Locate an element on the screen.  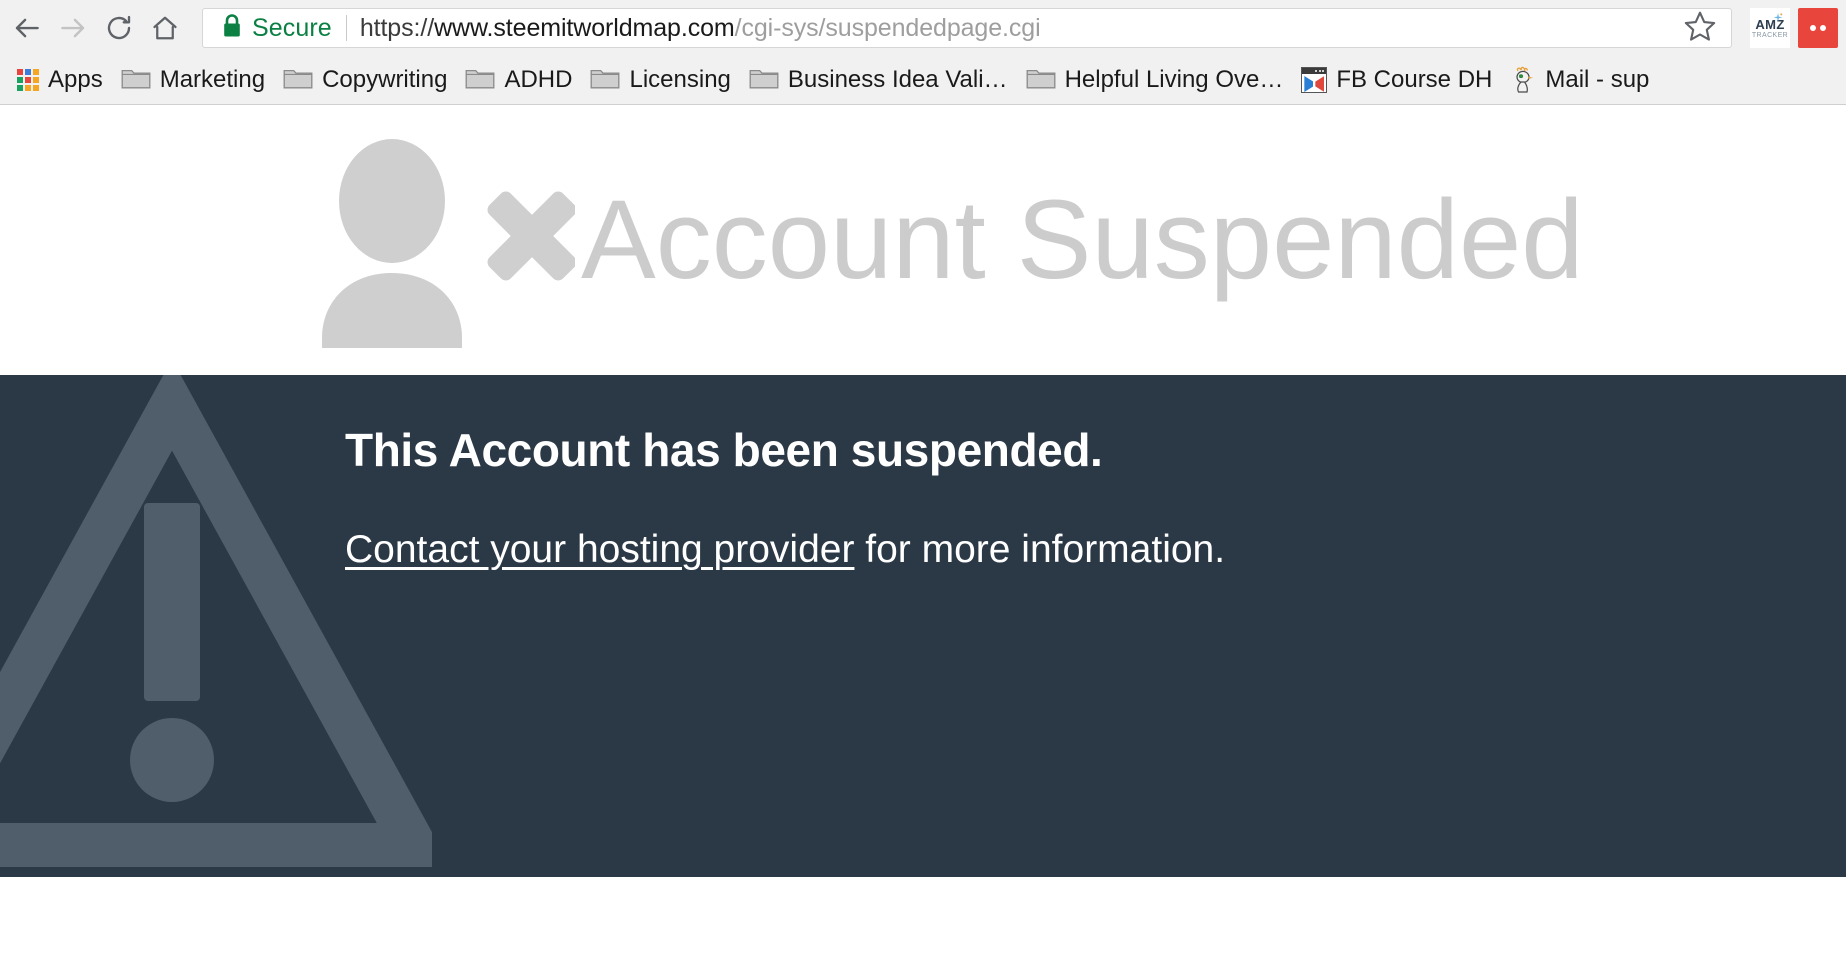
reload-button is located at coordinates (119, 28).